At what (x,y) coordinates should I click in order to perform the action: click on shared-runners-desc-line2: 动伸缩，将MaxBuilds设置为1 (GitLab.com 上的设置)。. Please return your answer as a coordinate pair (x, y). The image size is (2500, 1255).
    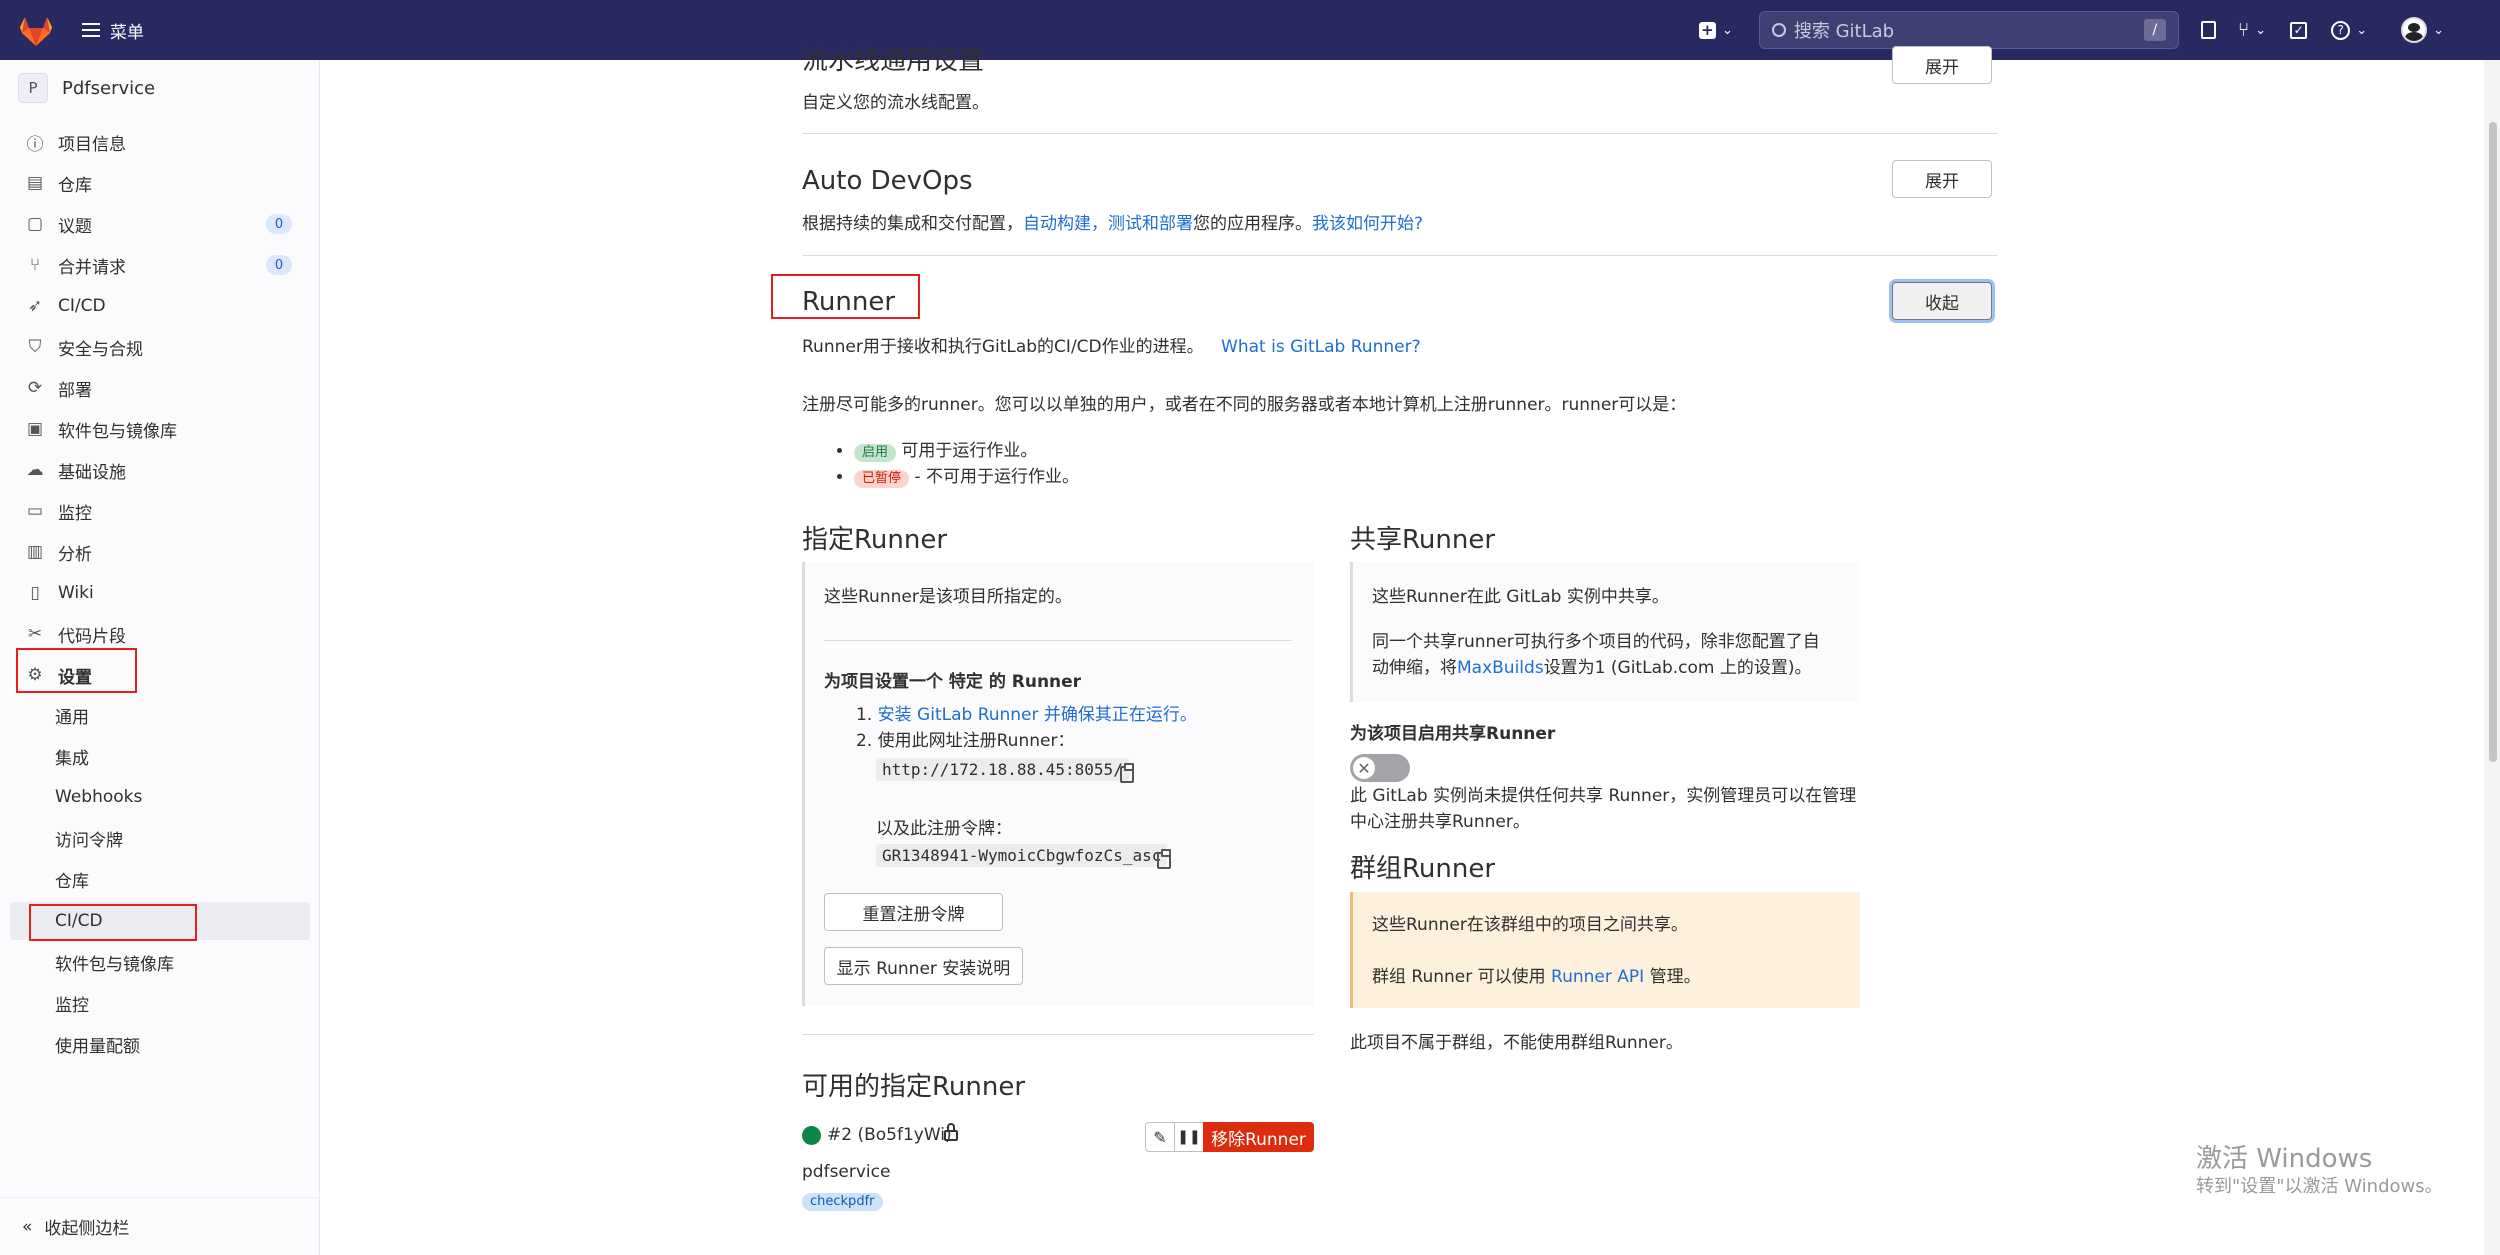
    Looking at the image, I should click on (1592, 668).